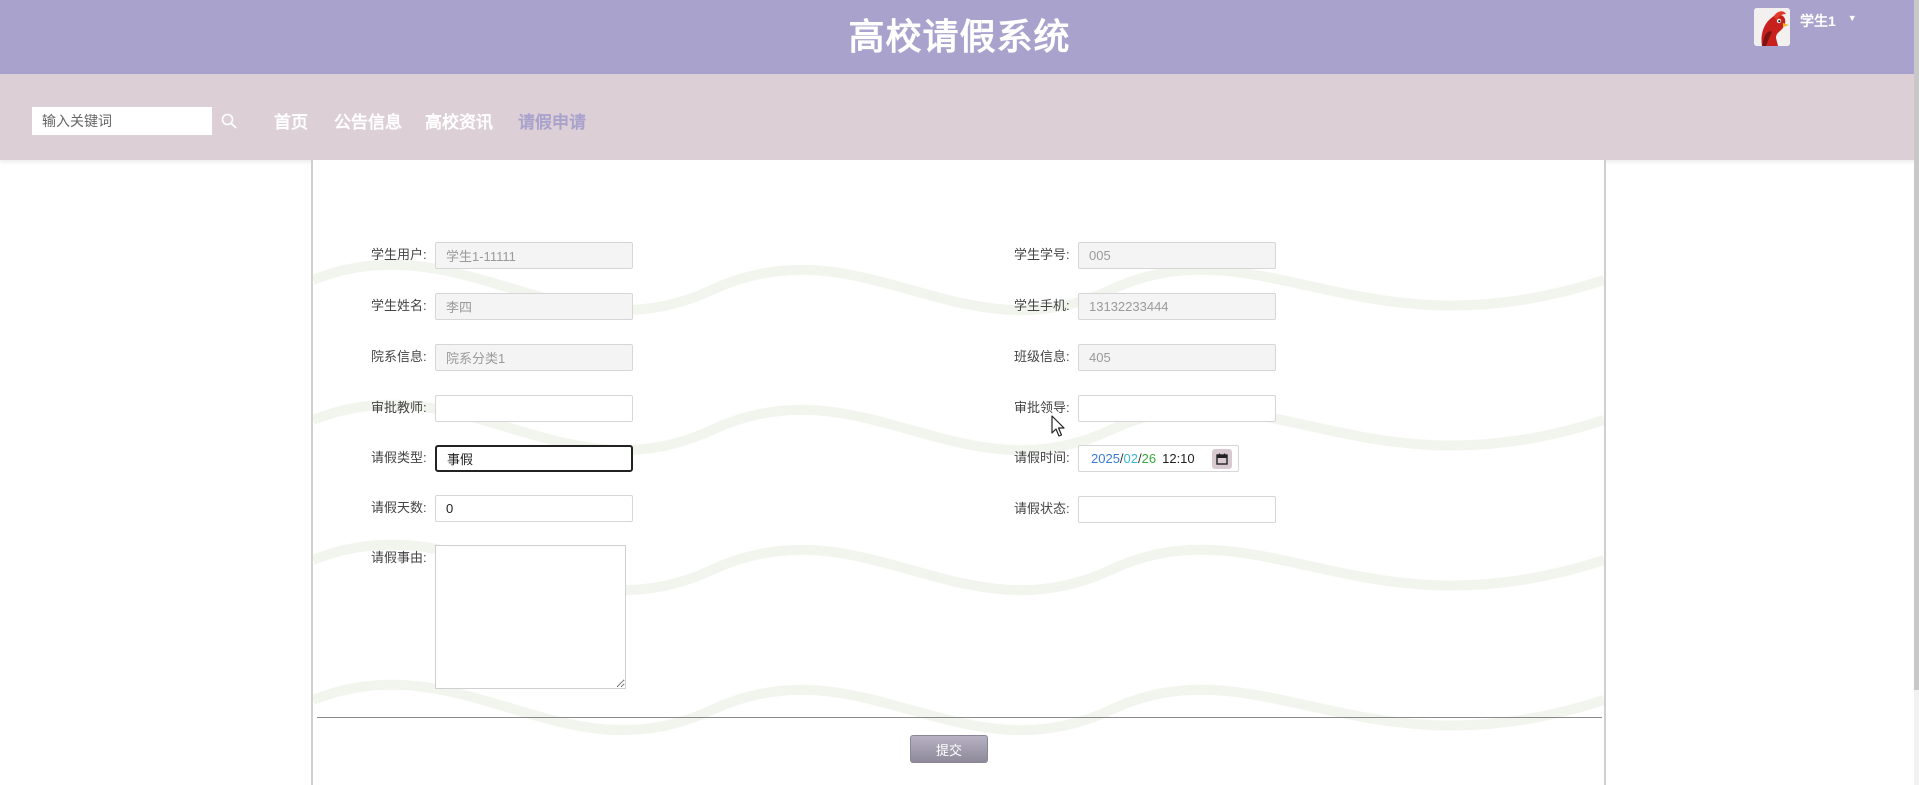  I want to click on label-department: 院系信息:, so click(399, 356).